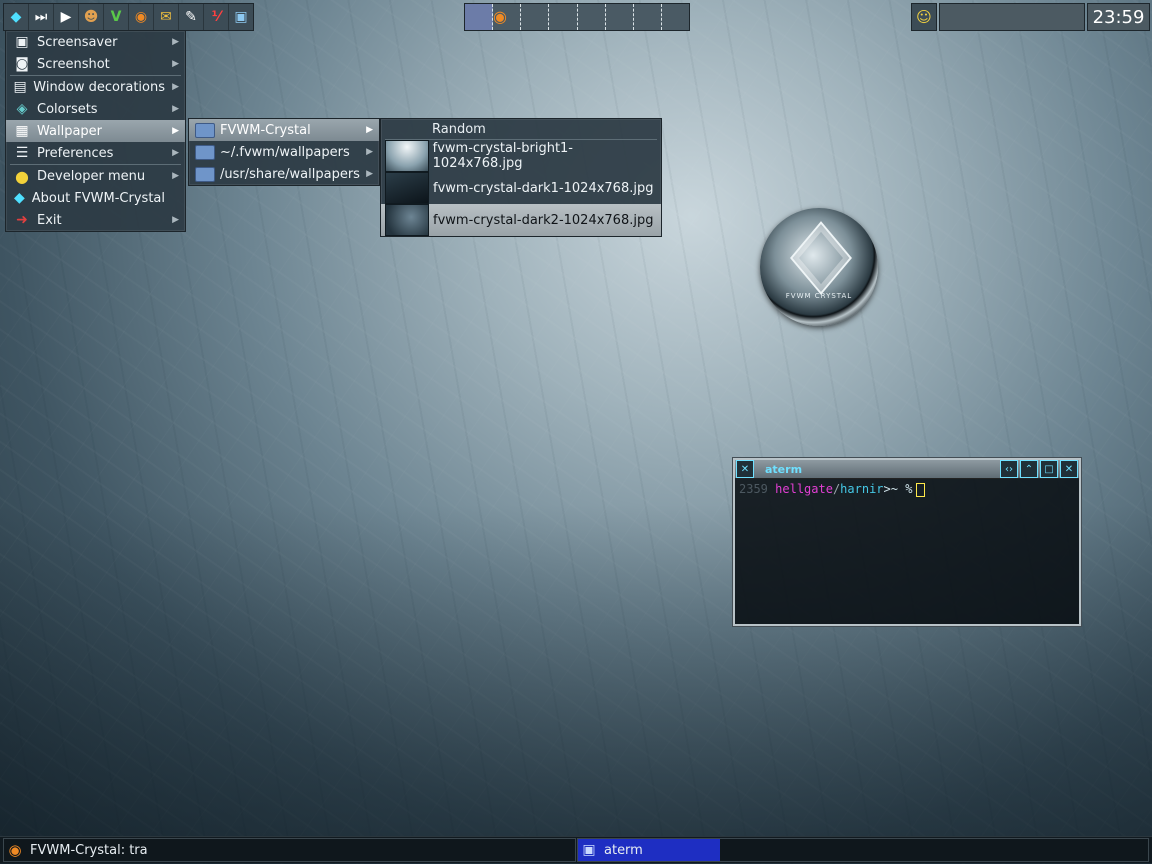  I want to click on prompt-tilde: >~, so click(890, 489).